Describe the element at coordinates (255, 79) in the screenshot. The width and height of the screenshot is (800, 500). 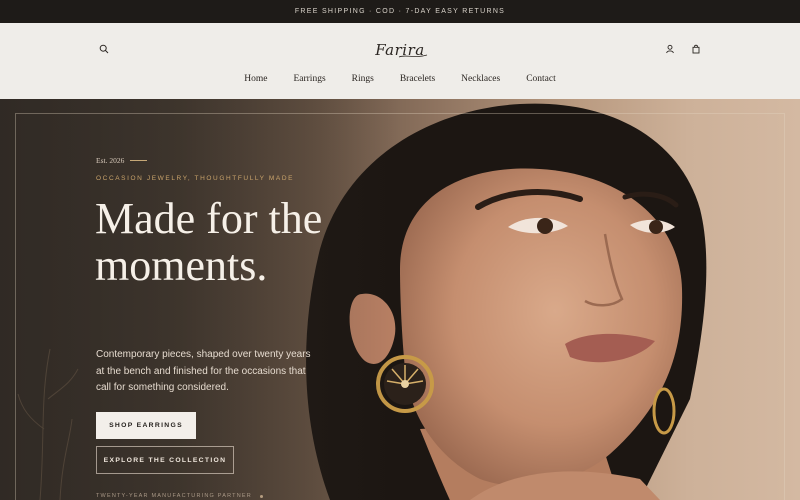
I see `nav-home: Home` at that location.